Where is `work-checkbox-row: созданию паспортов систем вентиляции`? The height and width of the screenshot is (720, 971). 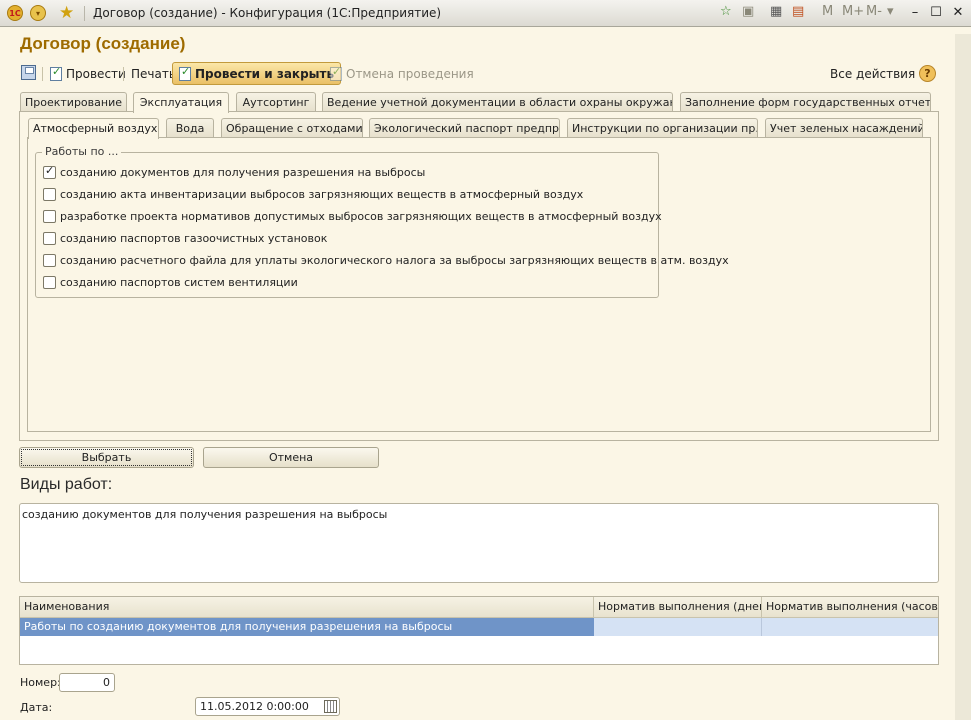 work-checkbox-row: созданию паспортов систем вентиляции is located at coordinates (170, 282).